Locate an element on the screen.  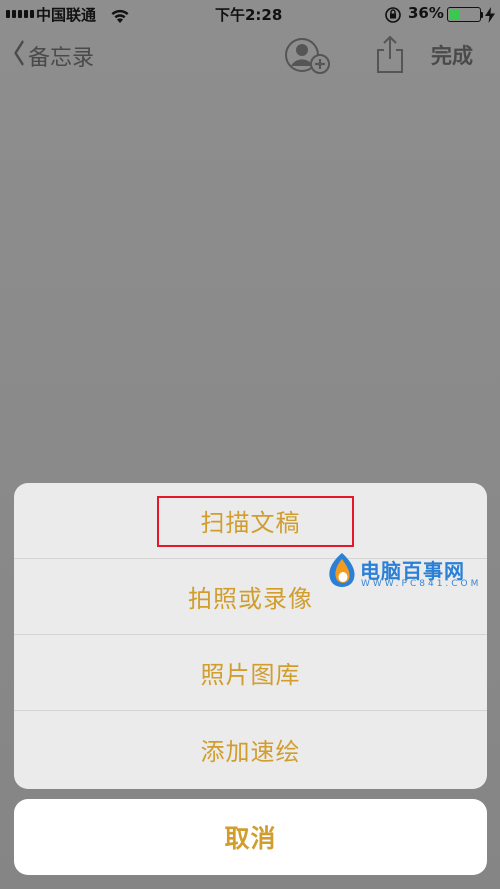
back-chevron-icon is located at coordinates (19, 56).